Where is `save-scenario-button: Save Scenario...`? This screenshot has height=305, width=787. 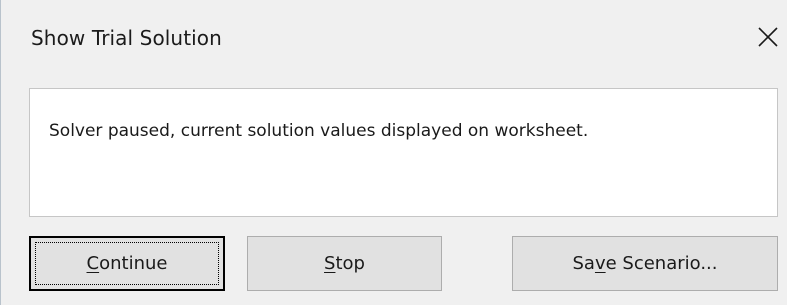 save-scenario-button: Save Scenario... is located at coordinates (645, 263).